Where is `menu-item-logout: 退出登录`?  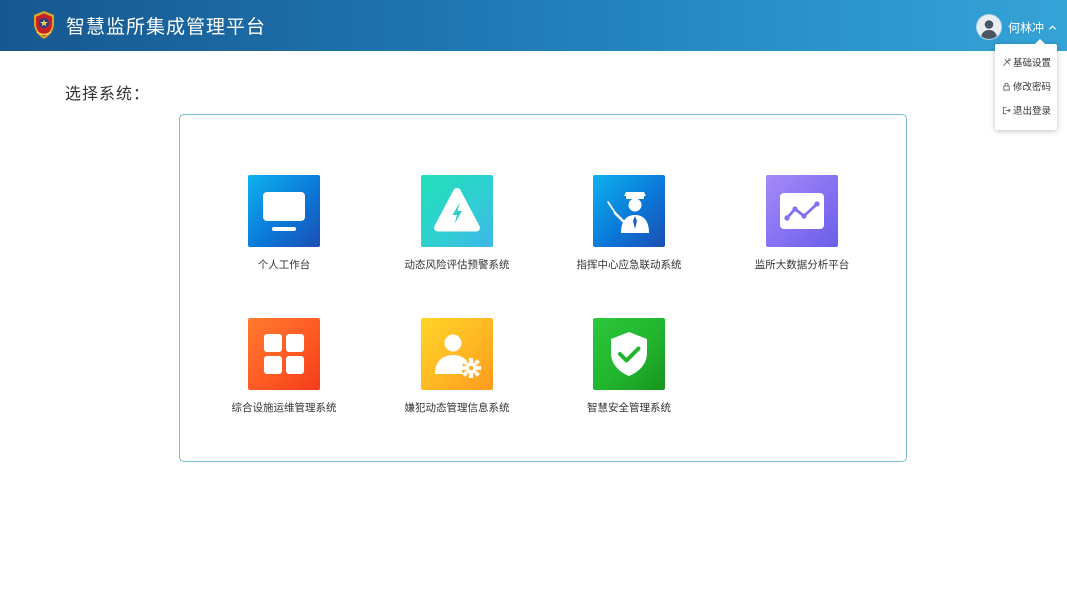
menu-item-logout: 退出登录 is located at coordinates (1026, 110).